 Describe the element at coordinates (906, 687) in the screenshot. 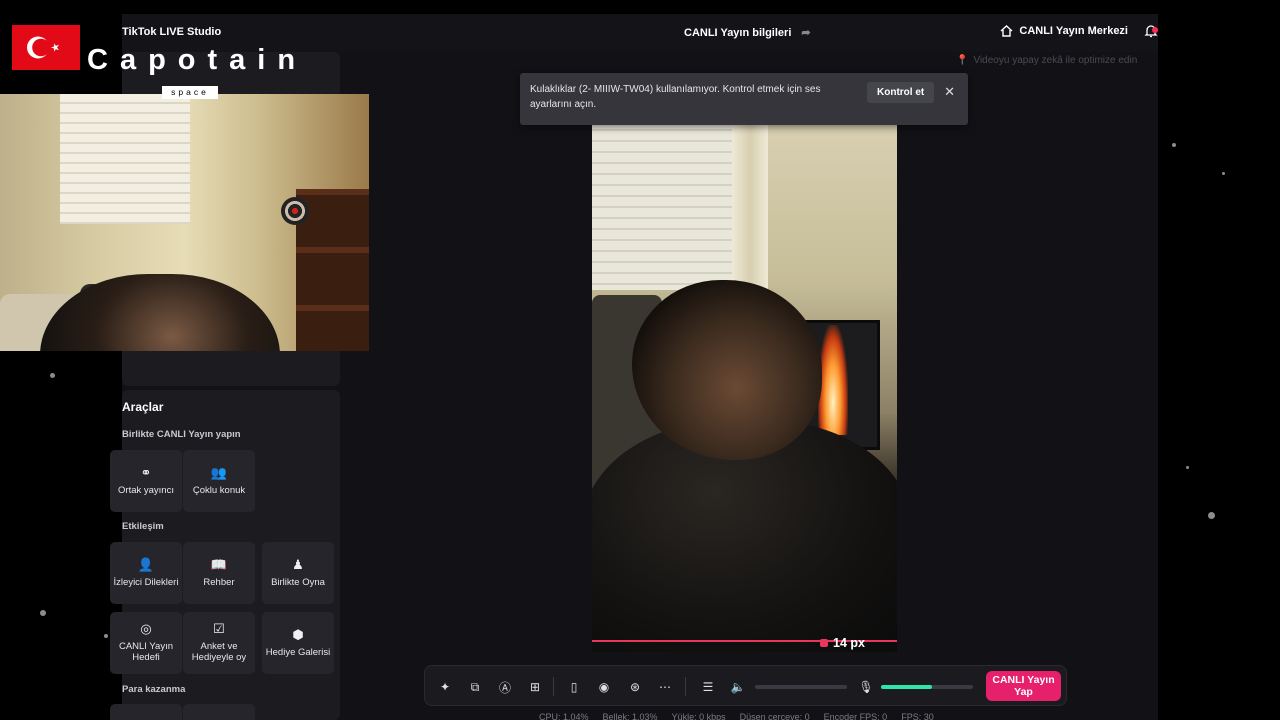

I see `mic-level-fill` at that location.